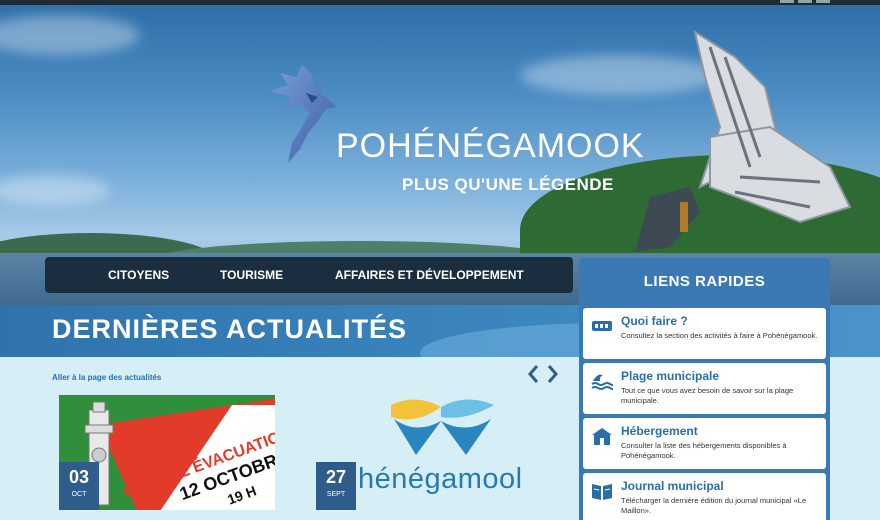 This screenshot has width=880, height=520. Describe the element at coordinates (251, 275) in the screenshot. I see `nav-item-tourisme: TOURISME` at that location.